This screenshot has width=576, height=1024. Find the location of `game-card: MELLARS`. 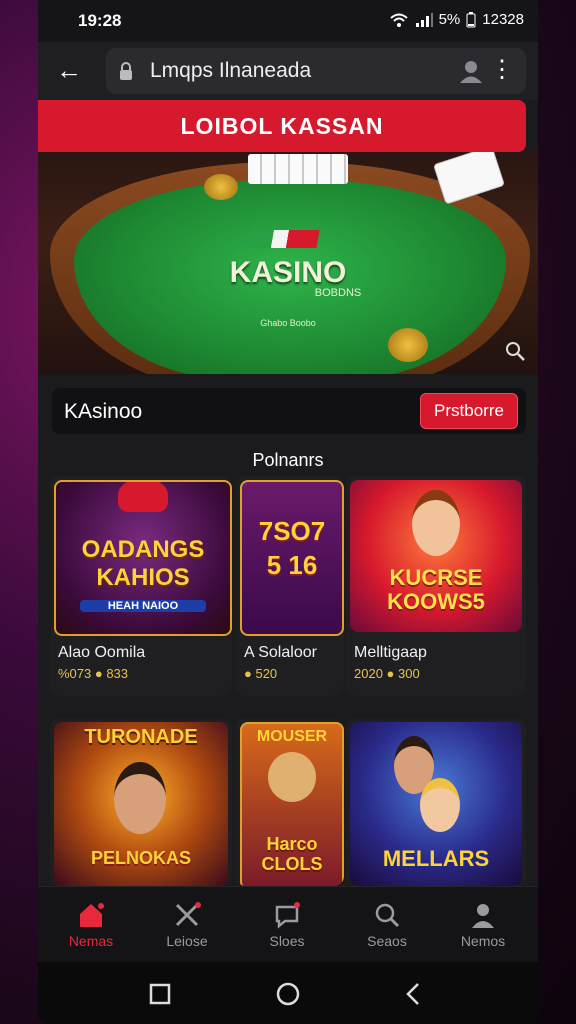

game-card: MELLARS is located at coordinates (436, 802).